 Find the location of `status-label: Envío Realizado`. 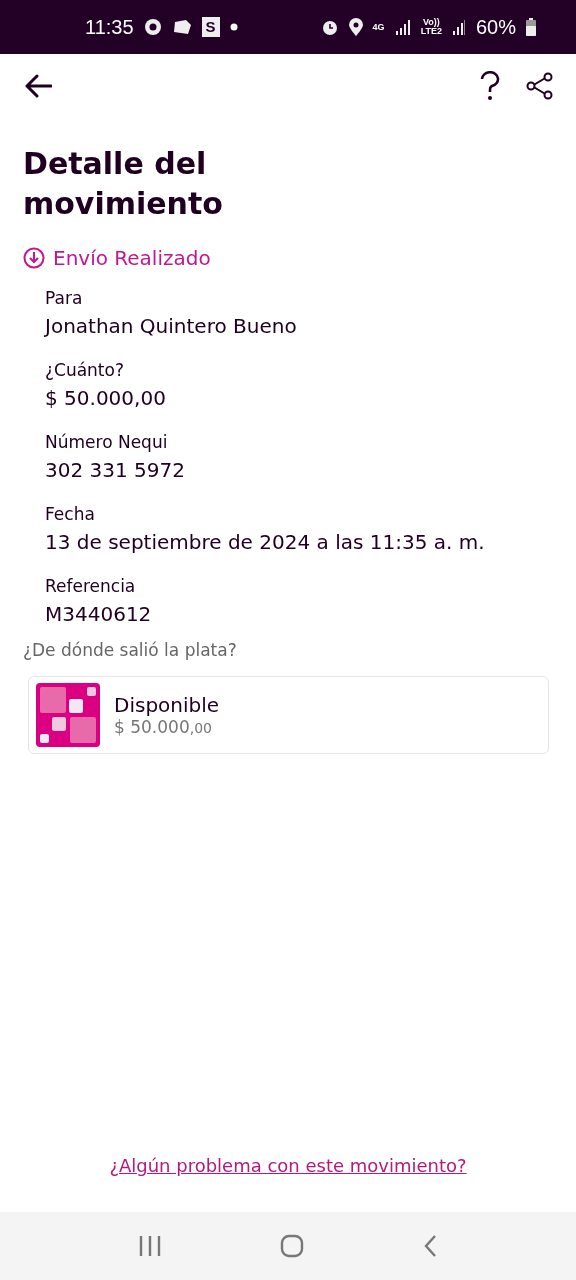

status-label: Envío Realizado is located at coordinates (132, 258).